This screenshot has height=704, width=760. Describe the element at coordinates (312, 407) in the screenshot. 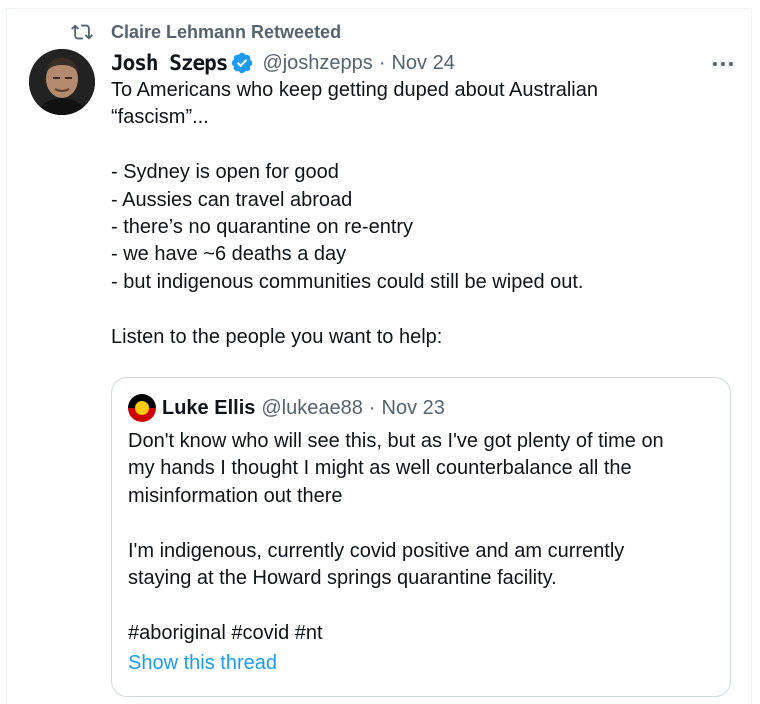

I see `quoted-author-handle: @lukeae88` at that location.